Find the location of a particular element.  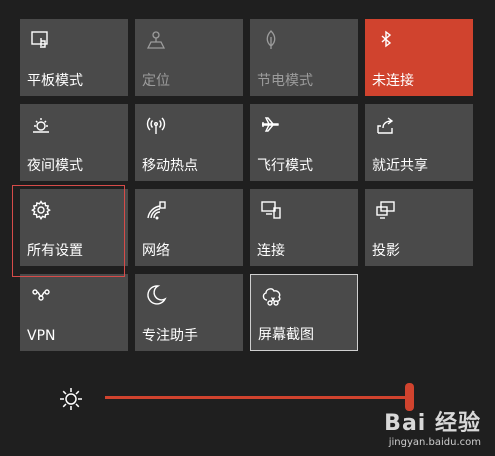

watermark: Bai 经验 jingyan.baidu.com is located at coordinates (432, 426).